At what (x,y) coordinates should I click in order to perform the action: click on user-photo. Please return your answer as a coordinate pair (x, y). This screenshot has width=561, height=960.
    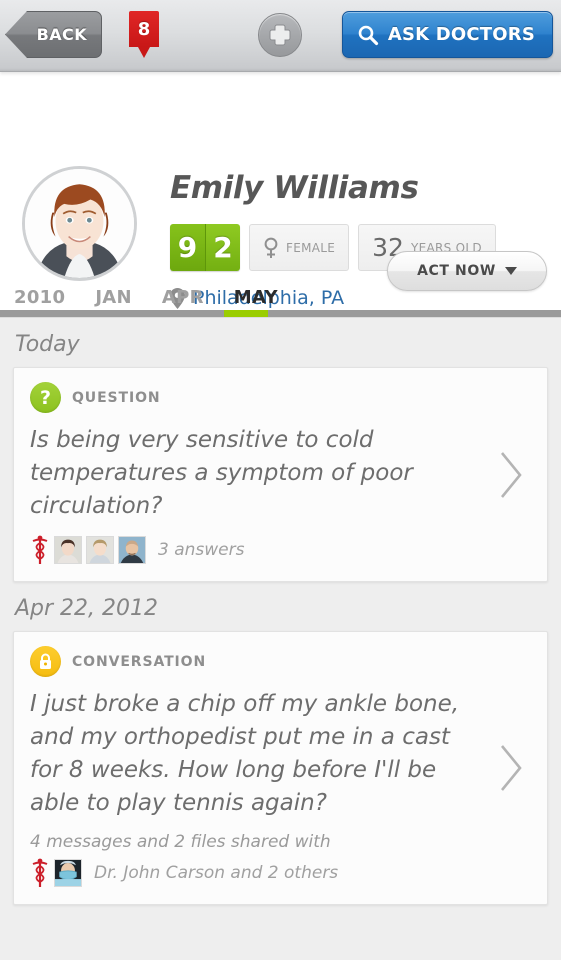
    Looking at the image, I should click on (79, 223).